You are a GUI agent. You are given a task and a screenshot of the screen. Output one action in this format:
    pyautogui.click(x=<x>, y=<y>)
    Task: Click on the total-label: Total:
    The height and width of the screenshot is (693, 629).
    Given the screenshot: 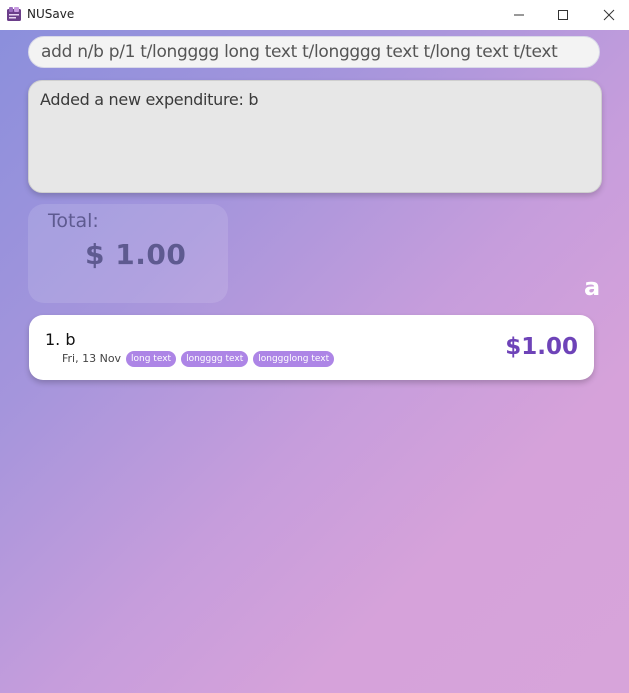 What is the action you would take?
    pyautogui.click(x=73, y=221)
    